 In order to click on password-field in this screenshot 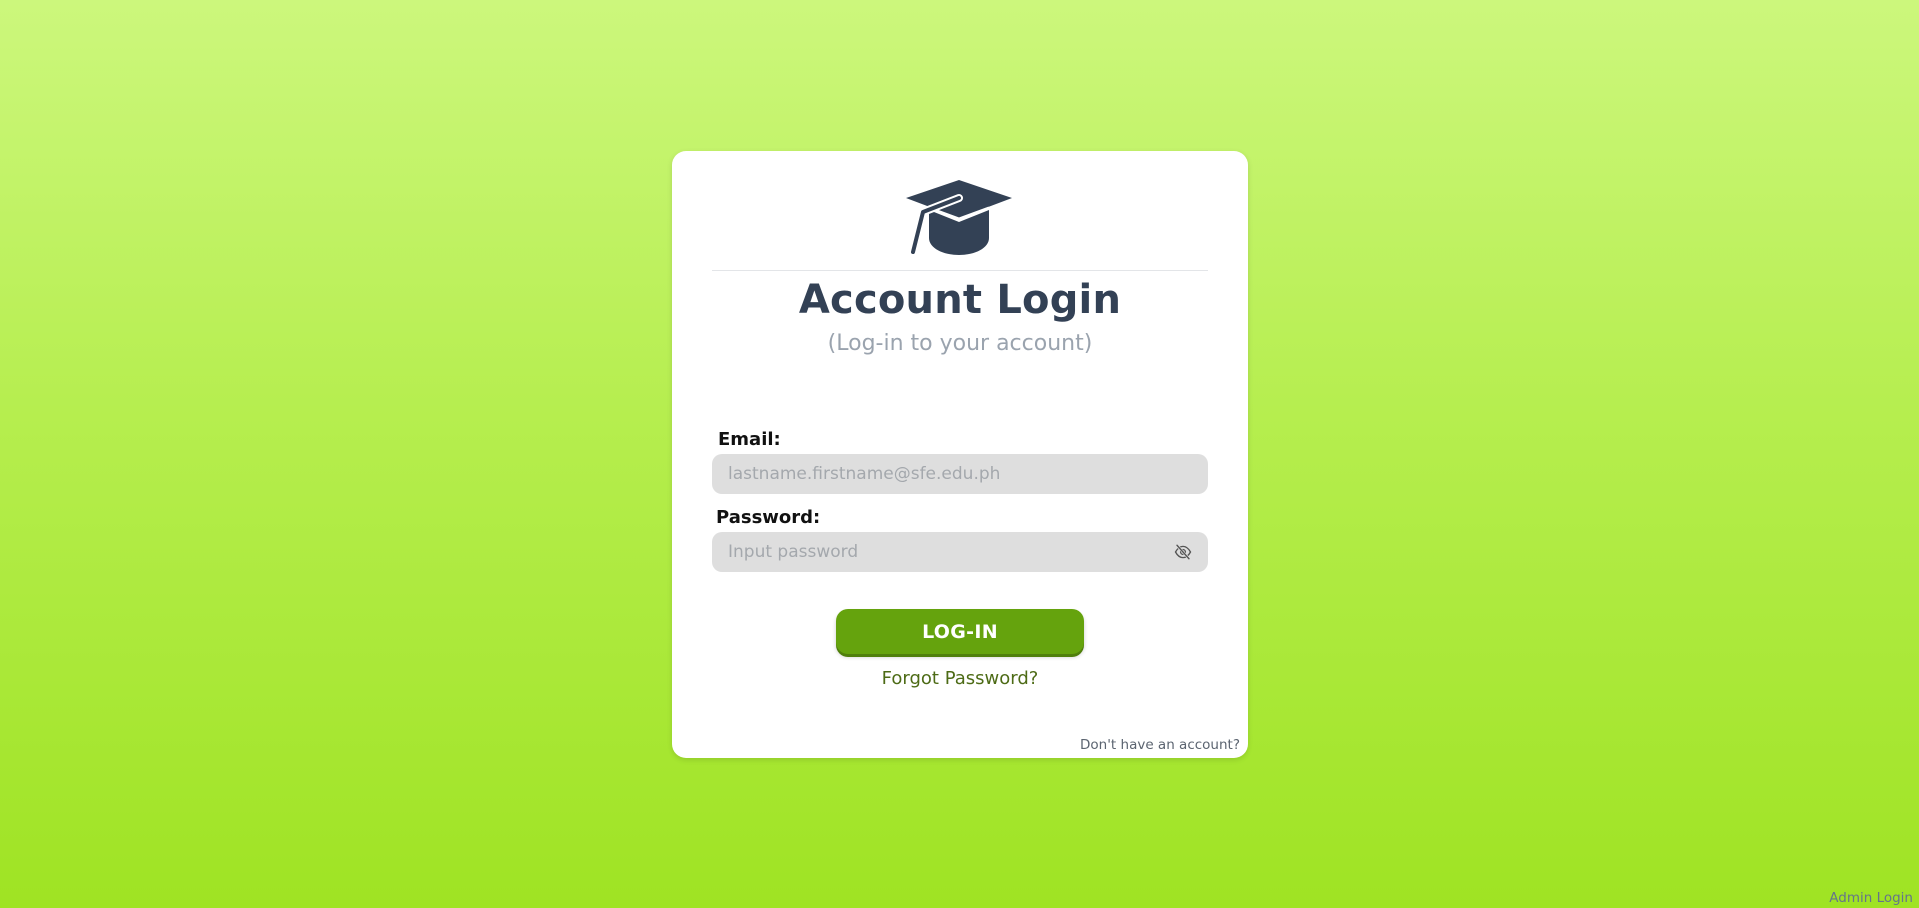, I will do `click(960, 552)`.